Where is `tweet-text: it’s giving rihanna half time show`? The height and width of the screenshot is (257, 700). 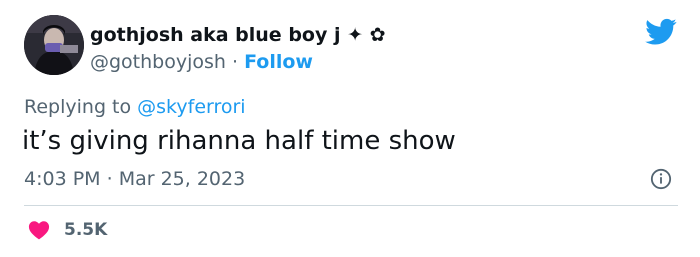
tweet-text: it’s giving rihanna half time show is located at coordinates (239, 141).